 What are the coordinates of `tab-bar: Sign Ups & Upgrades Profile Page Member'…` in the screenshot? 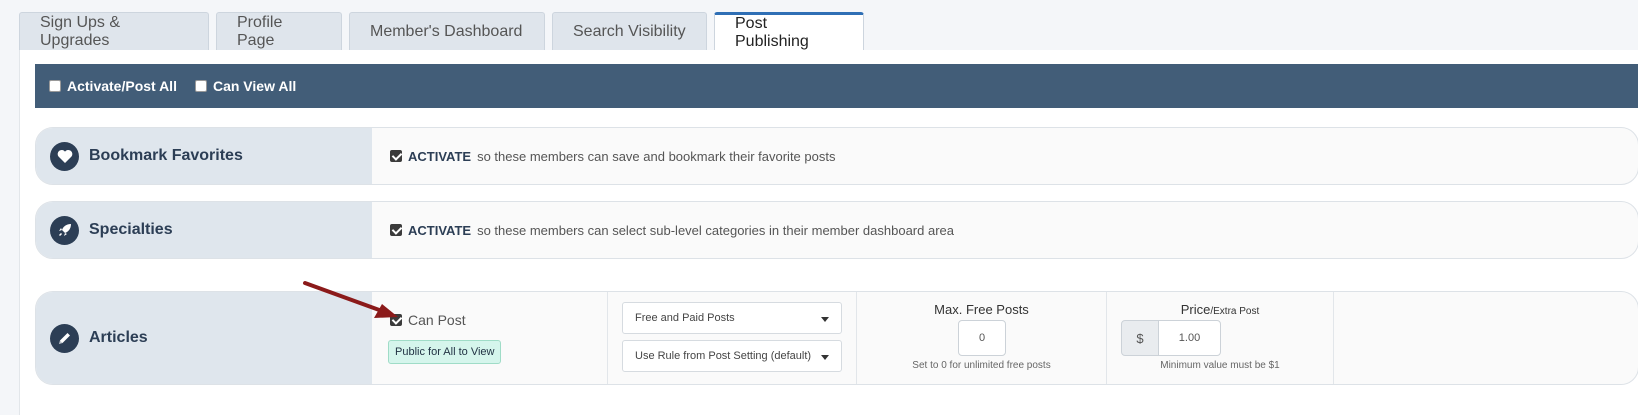 It's located at (441, 31).